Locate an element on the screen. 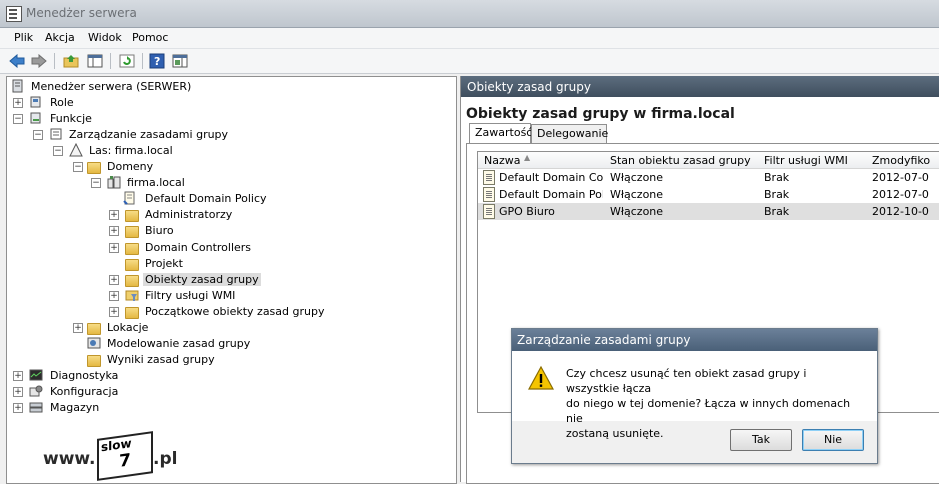  back-arrow-icon is located at coordinates (17, 61).